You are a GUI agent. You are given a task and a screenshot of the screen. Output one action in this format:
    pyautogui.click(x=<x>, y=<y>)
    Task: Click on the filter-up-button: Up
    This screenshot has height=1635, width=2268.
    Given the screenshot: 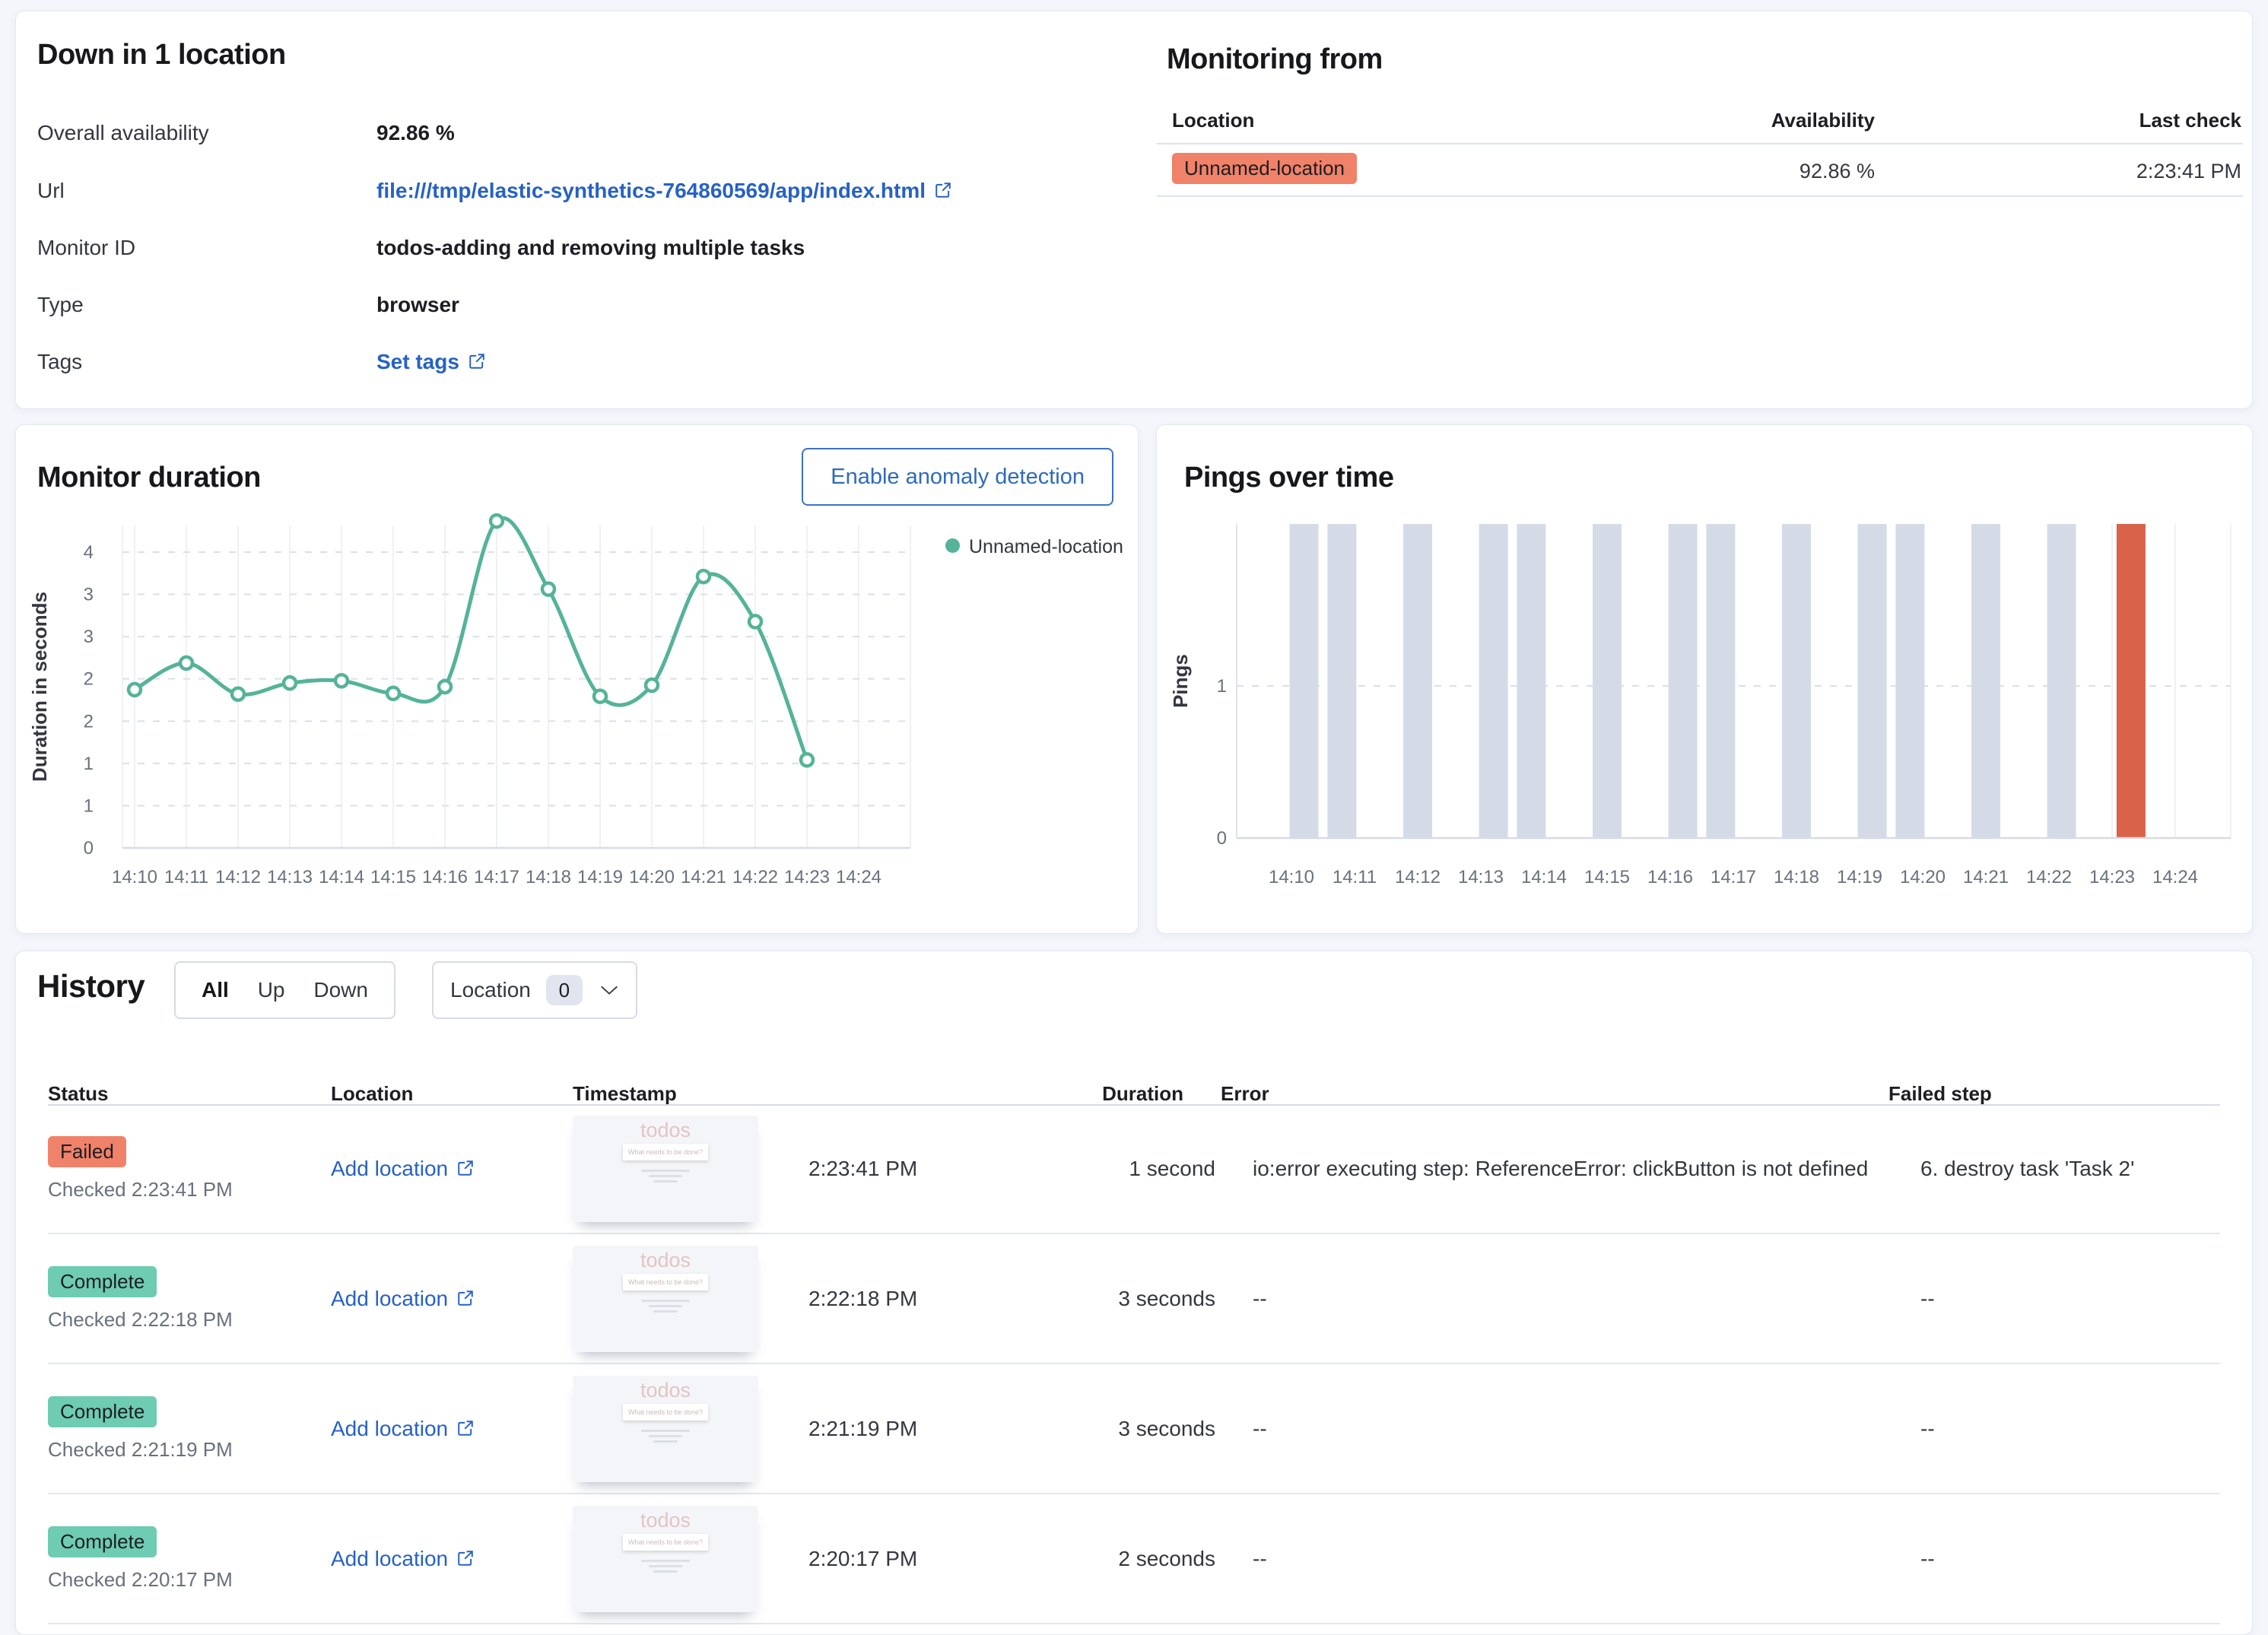 What is the action you would take?
    pyautogui.click(x=271, y=990)
    